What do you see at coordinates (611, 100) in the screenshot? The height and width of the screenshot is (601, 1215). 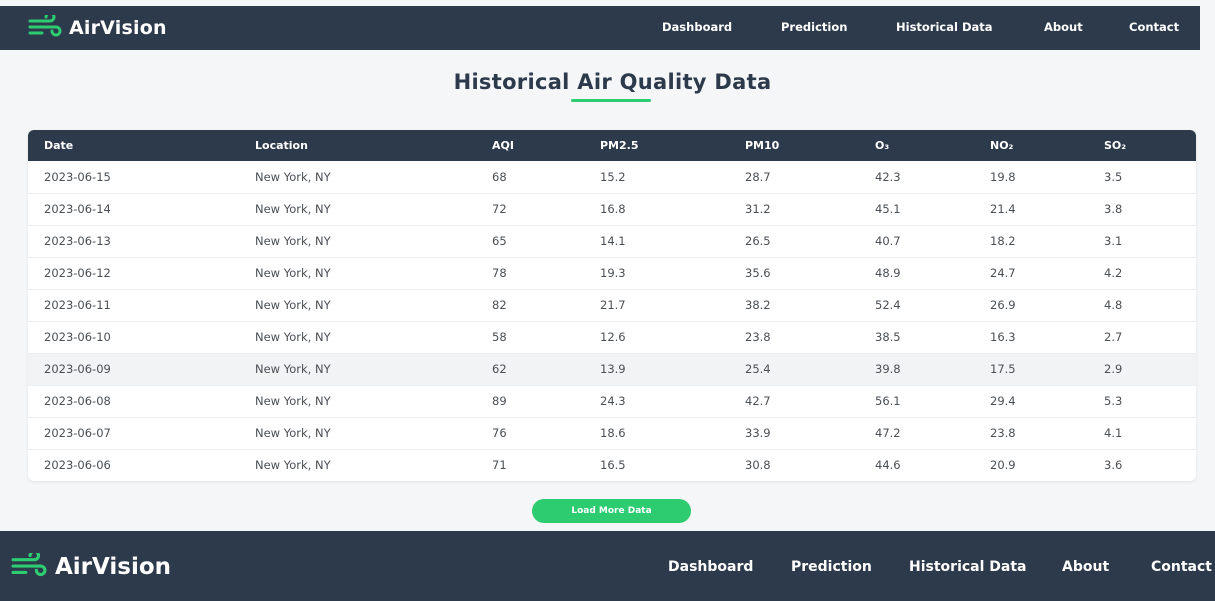 I see `title-underline` at bounding box center [611, 100].